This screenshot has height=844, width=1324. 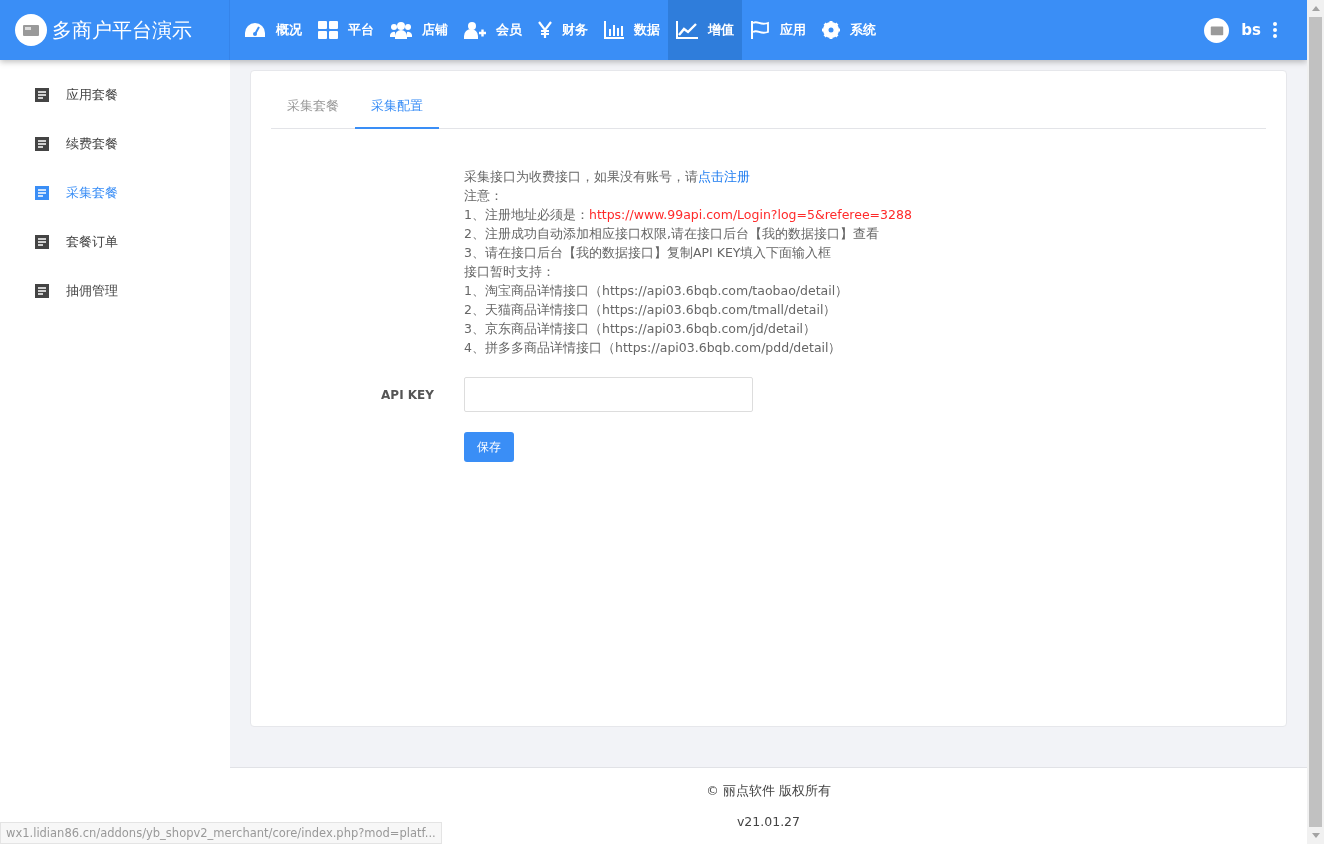 What do you see at coordinates (273, 30) in the screenshot?
I see `nav-item: 概况` at bounding box center [273, 30].